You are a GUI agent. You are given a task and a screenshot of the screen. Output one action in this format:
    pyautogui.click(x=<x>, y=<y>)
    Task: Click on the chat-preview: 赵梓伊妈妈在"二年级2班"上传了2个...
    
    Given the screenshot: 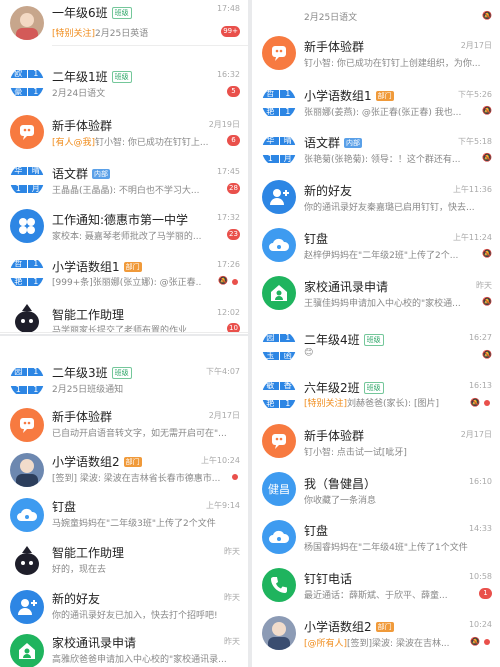 What is the action you would take?
    pyautogui.click(x=381, y=256)
    